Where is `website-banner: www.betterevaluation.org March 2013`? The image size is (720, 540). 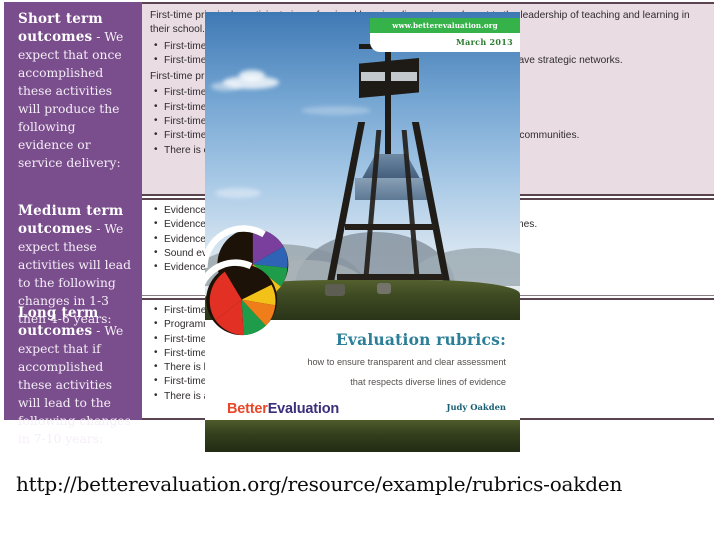 website-banner: www.betterevaluation.org March 2013 is located at coordinates (445, 35).